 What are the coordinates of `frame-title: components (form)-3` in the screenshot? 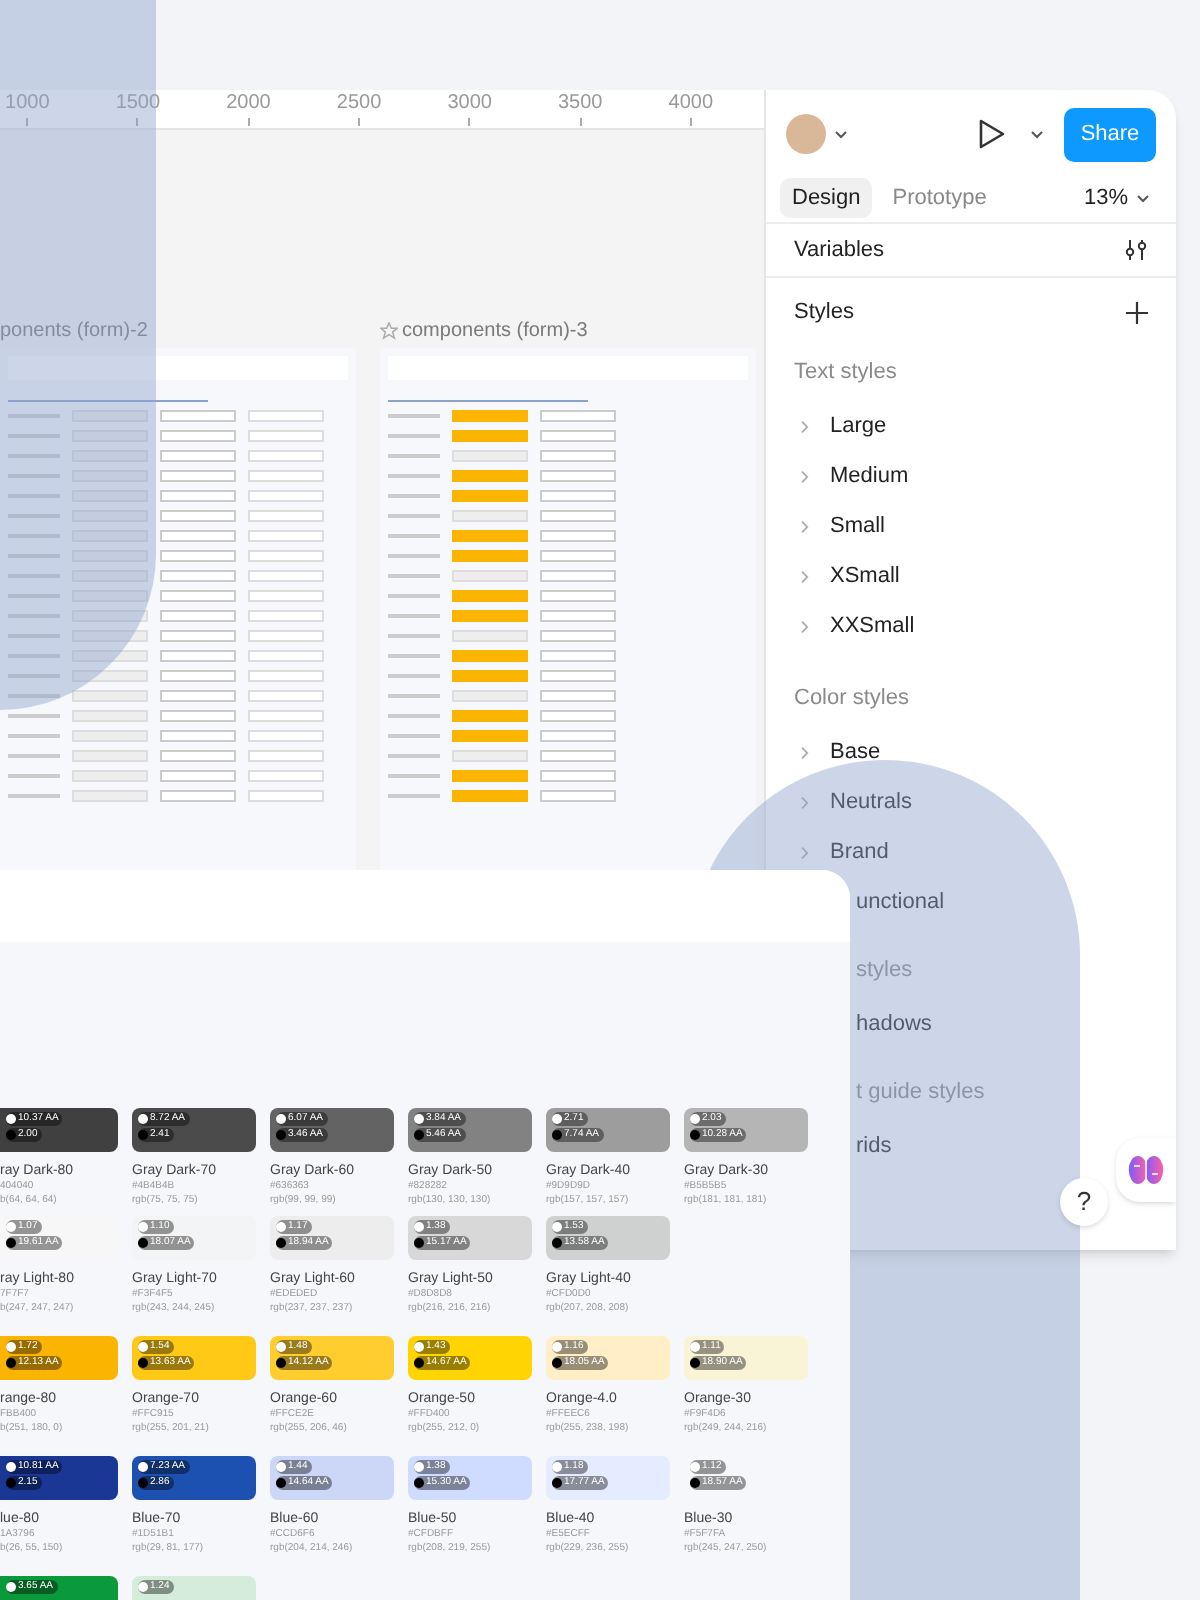 It's located at (495, 331).